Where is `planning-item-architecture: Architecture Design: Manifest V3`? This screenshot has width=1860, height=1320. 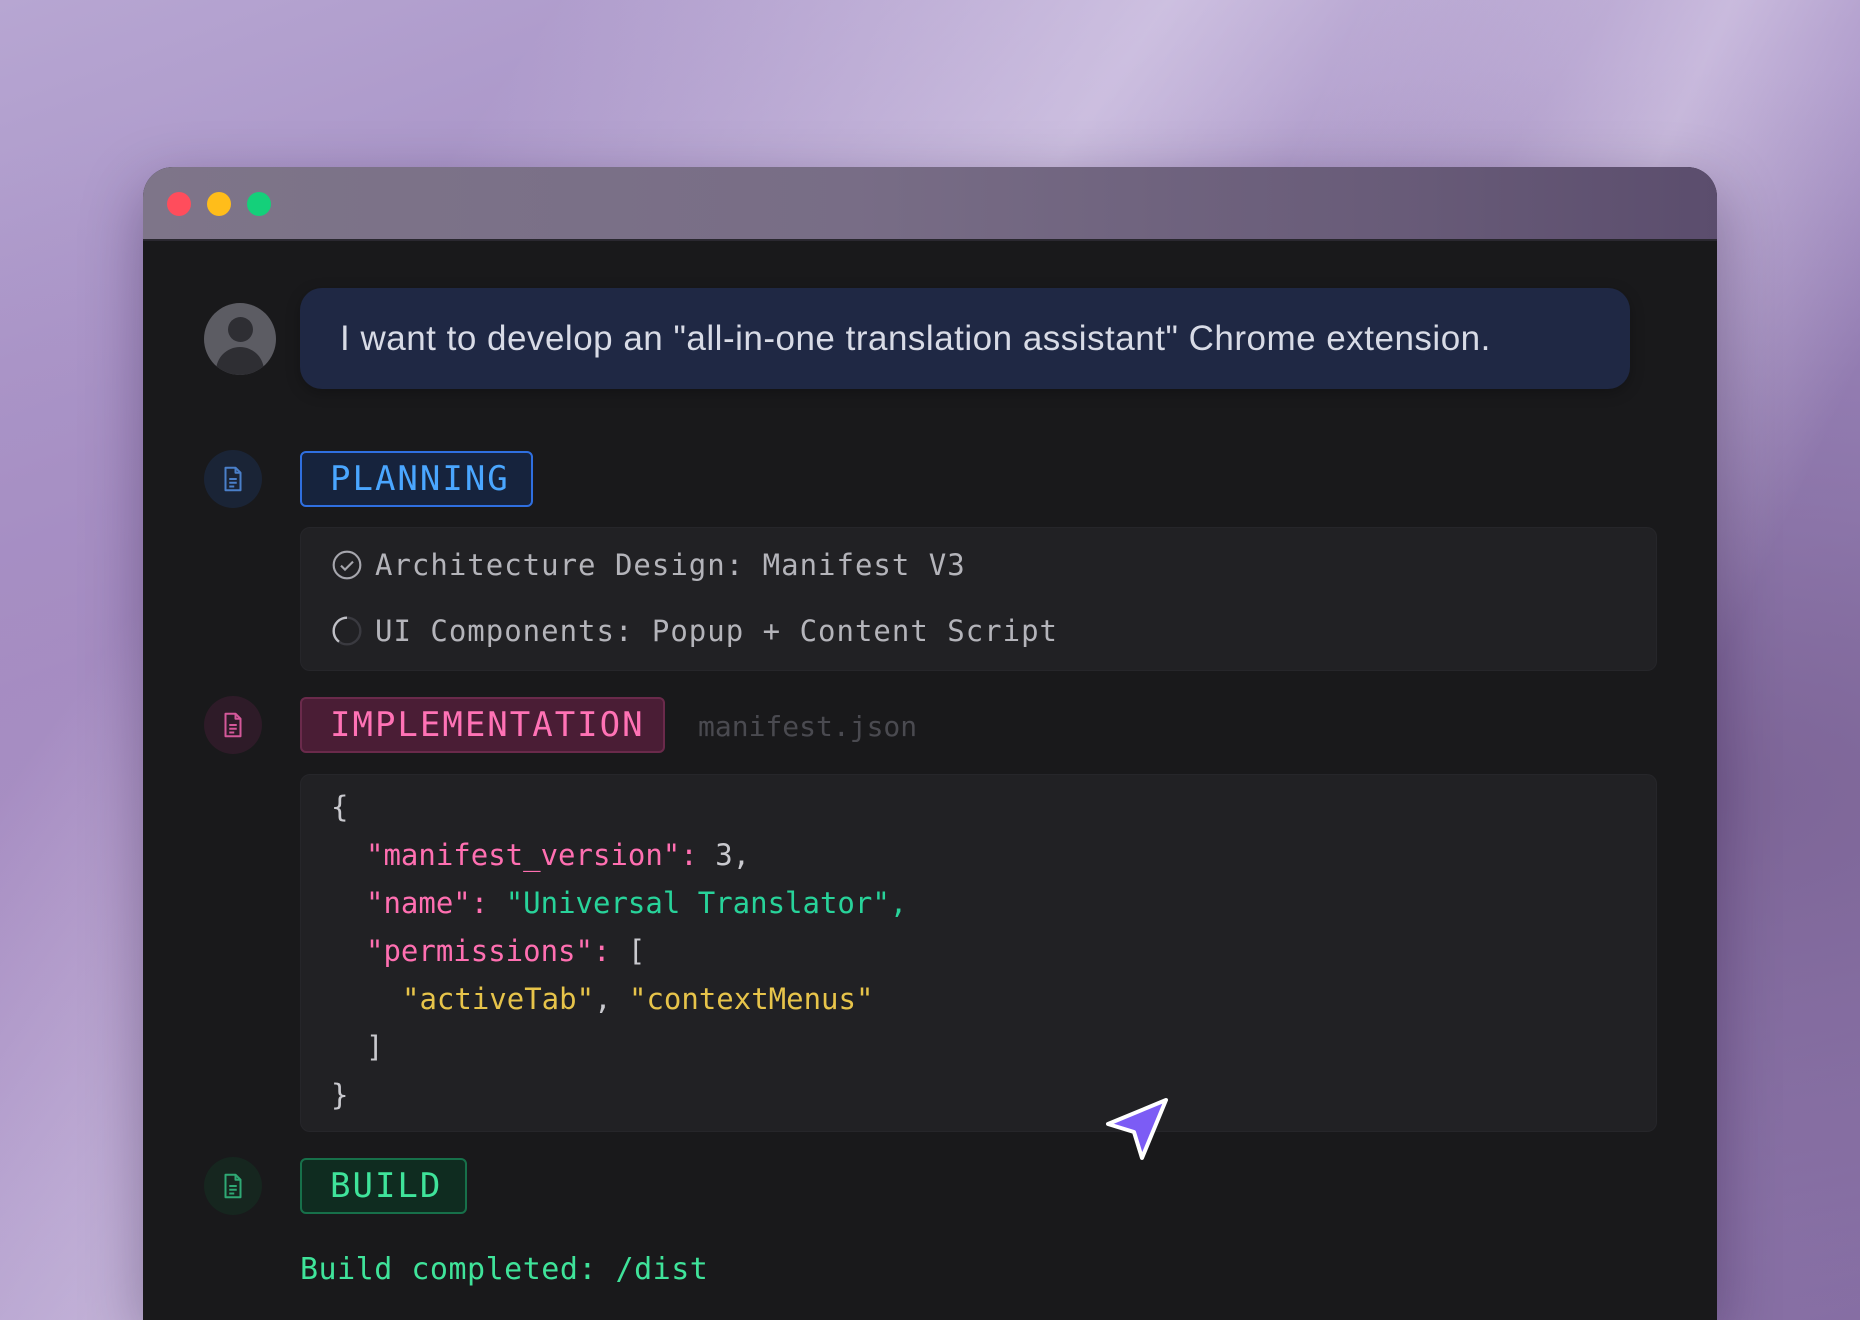 planning-item-architecture: Architecture Design: Manifest V3 is located at coordinates (648, 565).